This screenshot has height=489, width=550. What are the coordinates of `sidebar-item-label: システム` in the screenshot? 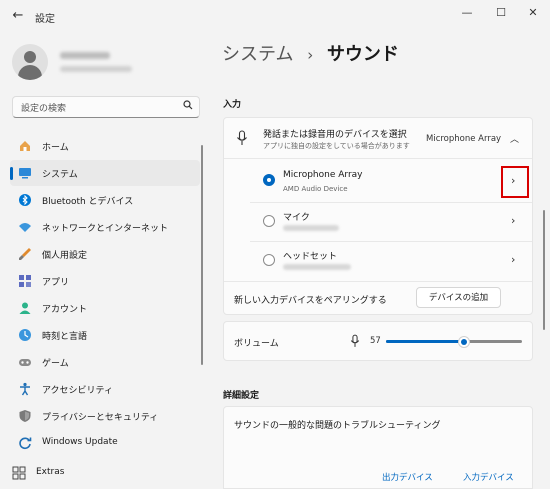 It's located at (60, 175).